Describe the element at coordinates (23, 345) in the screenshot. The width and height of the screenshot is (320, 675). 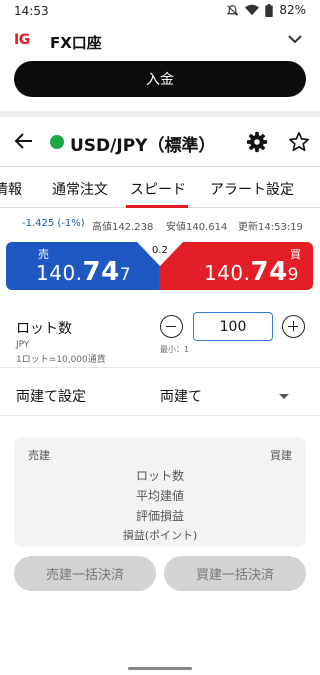
I see `lot-currency: JPY` at that location.